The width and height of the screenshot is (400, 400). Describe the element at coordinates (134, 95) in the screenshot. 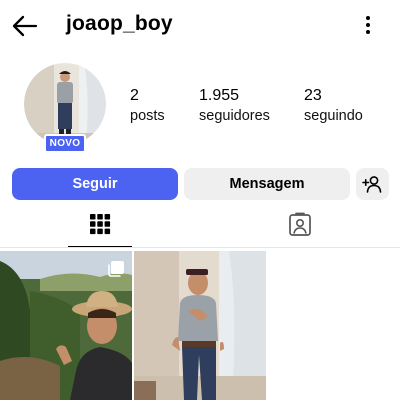

I see `posts-count: 2` at that location.